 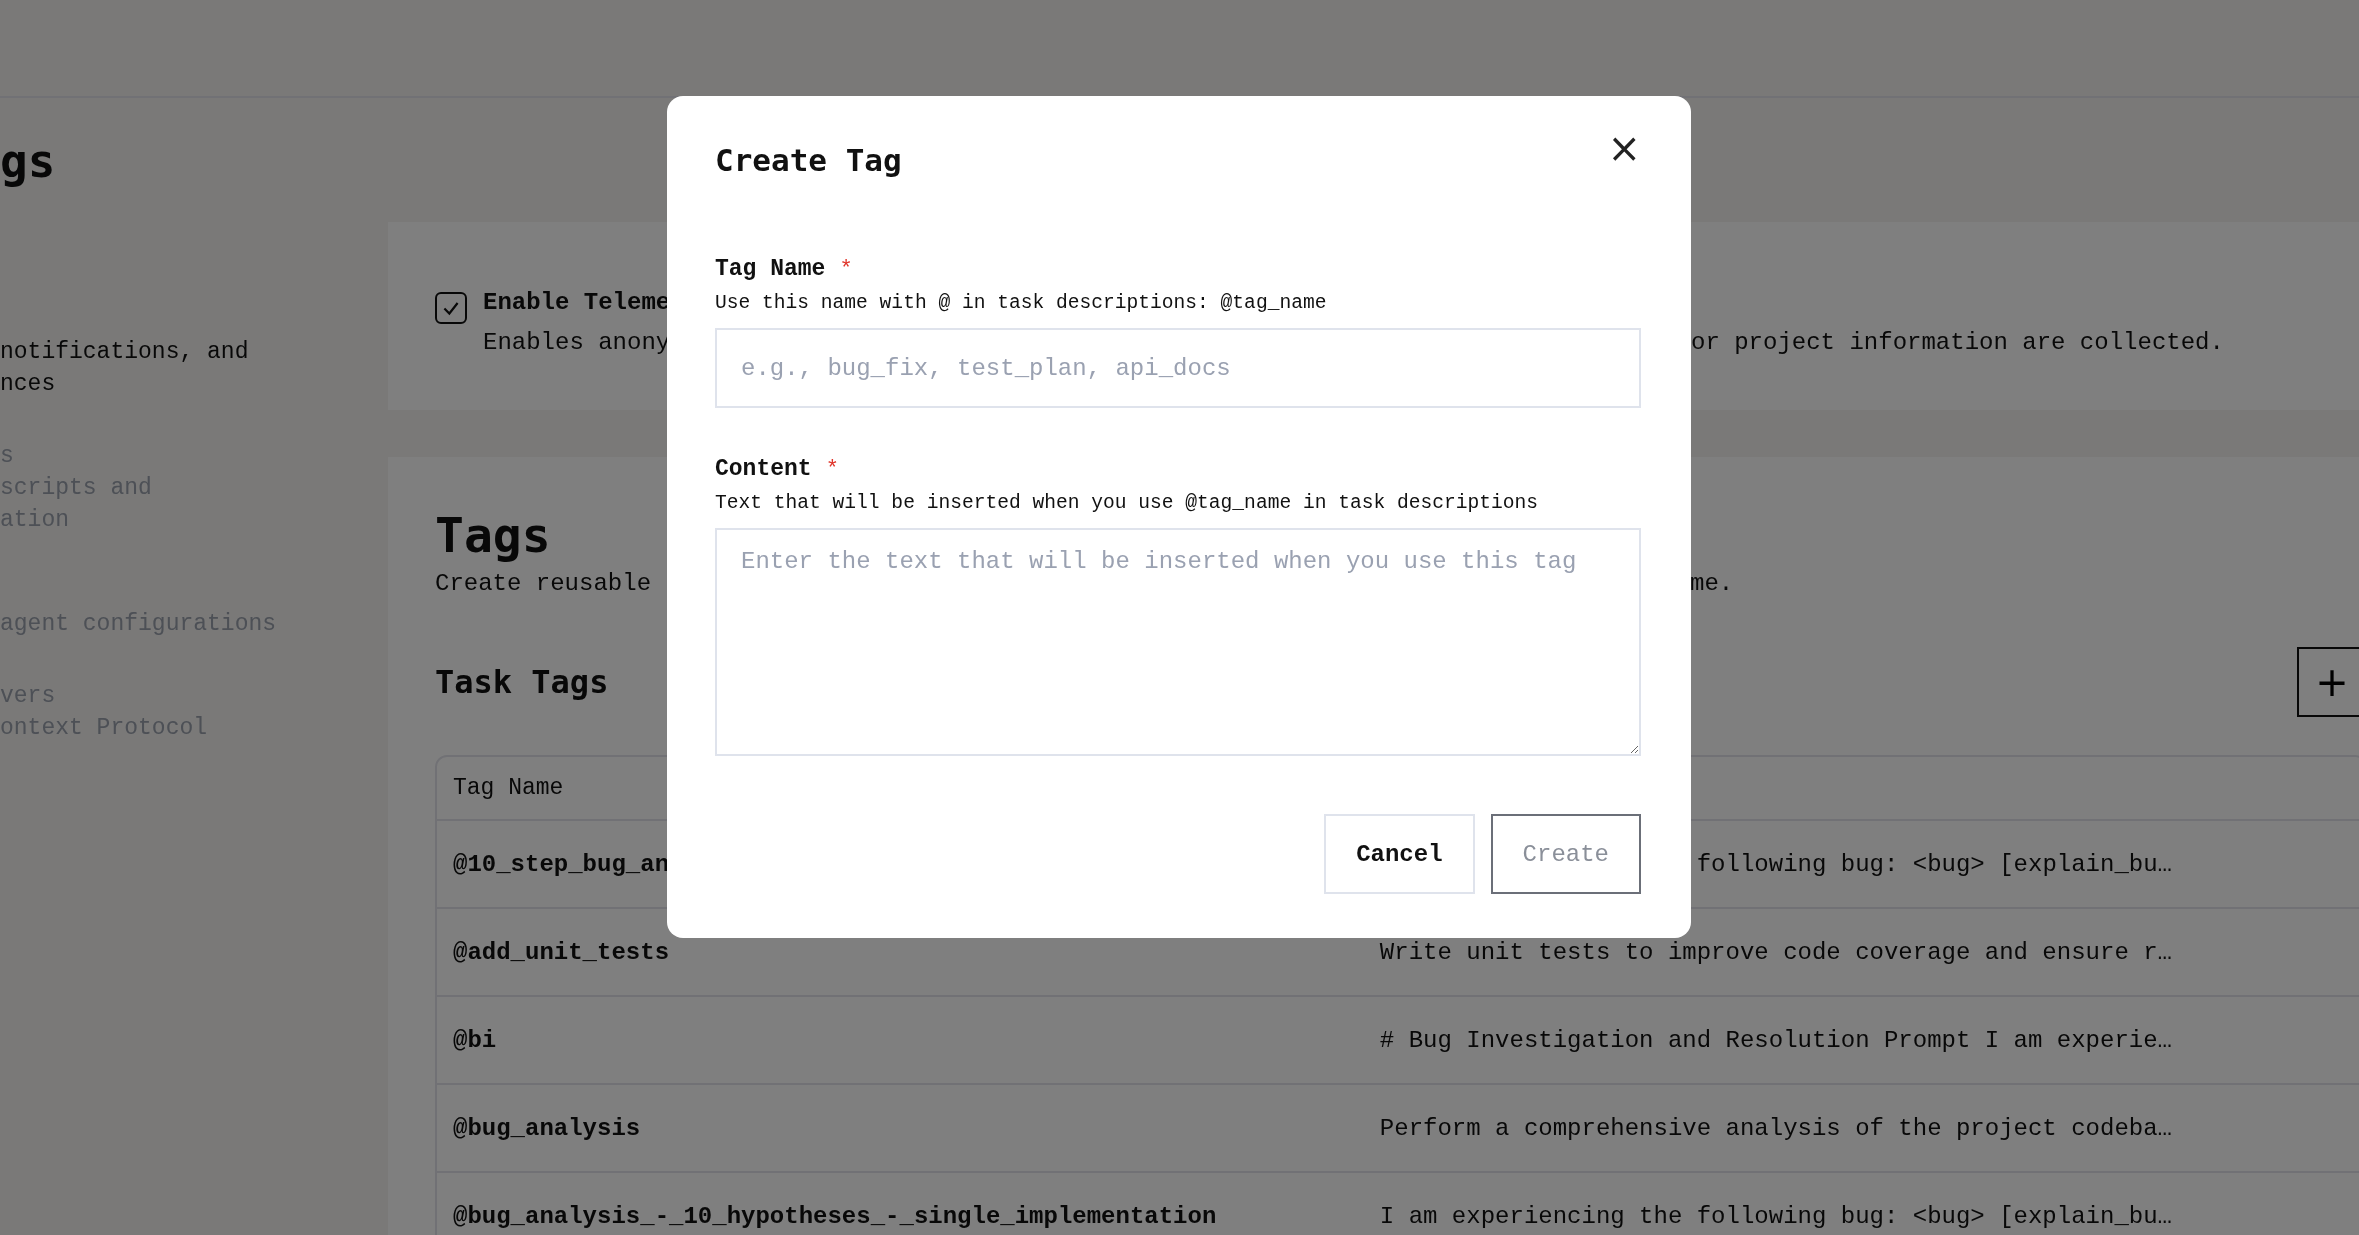 I want to click on checkbox, so click(x=451, y=308).